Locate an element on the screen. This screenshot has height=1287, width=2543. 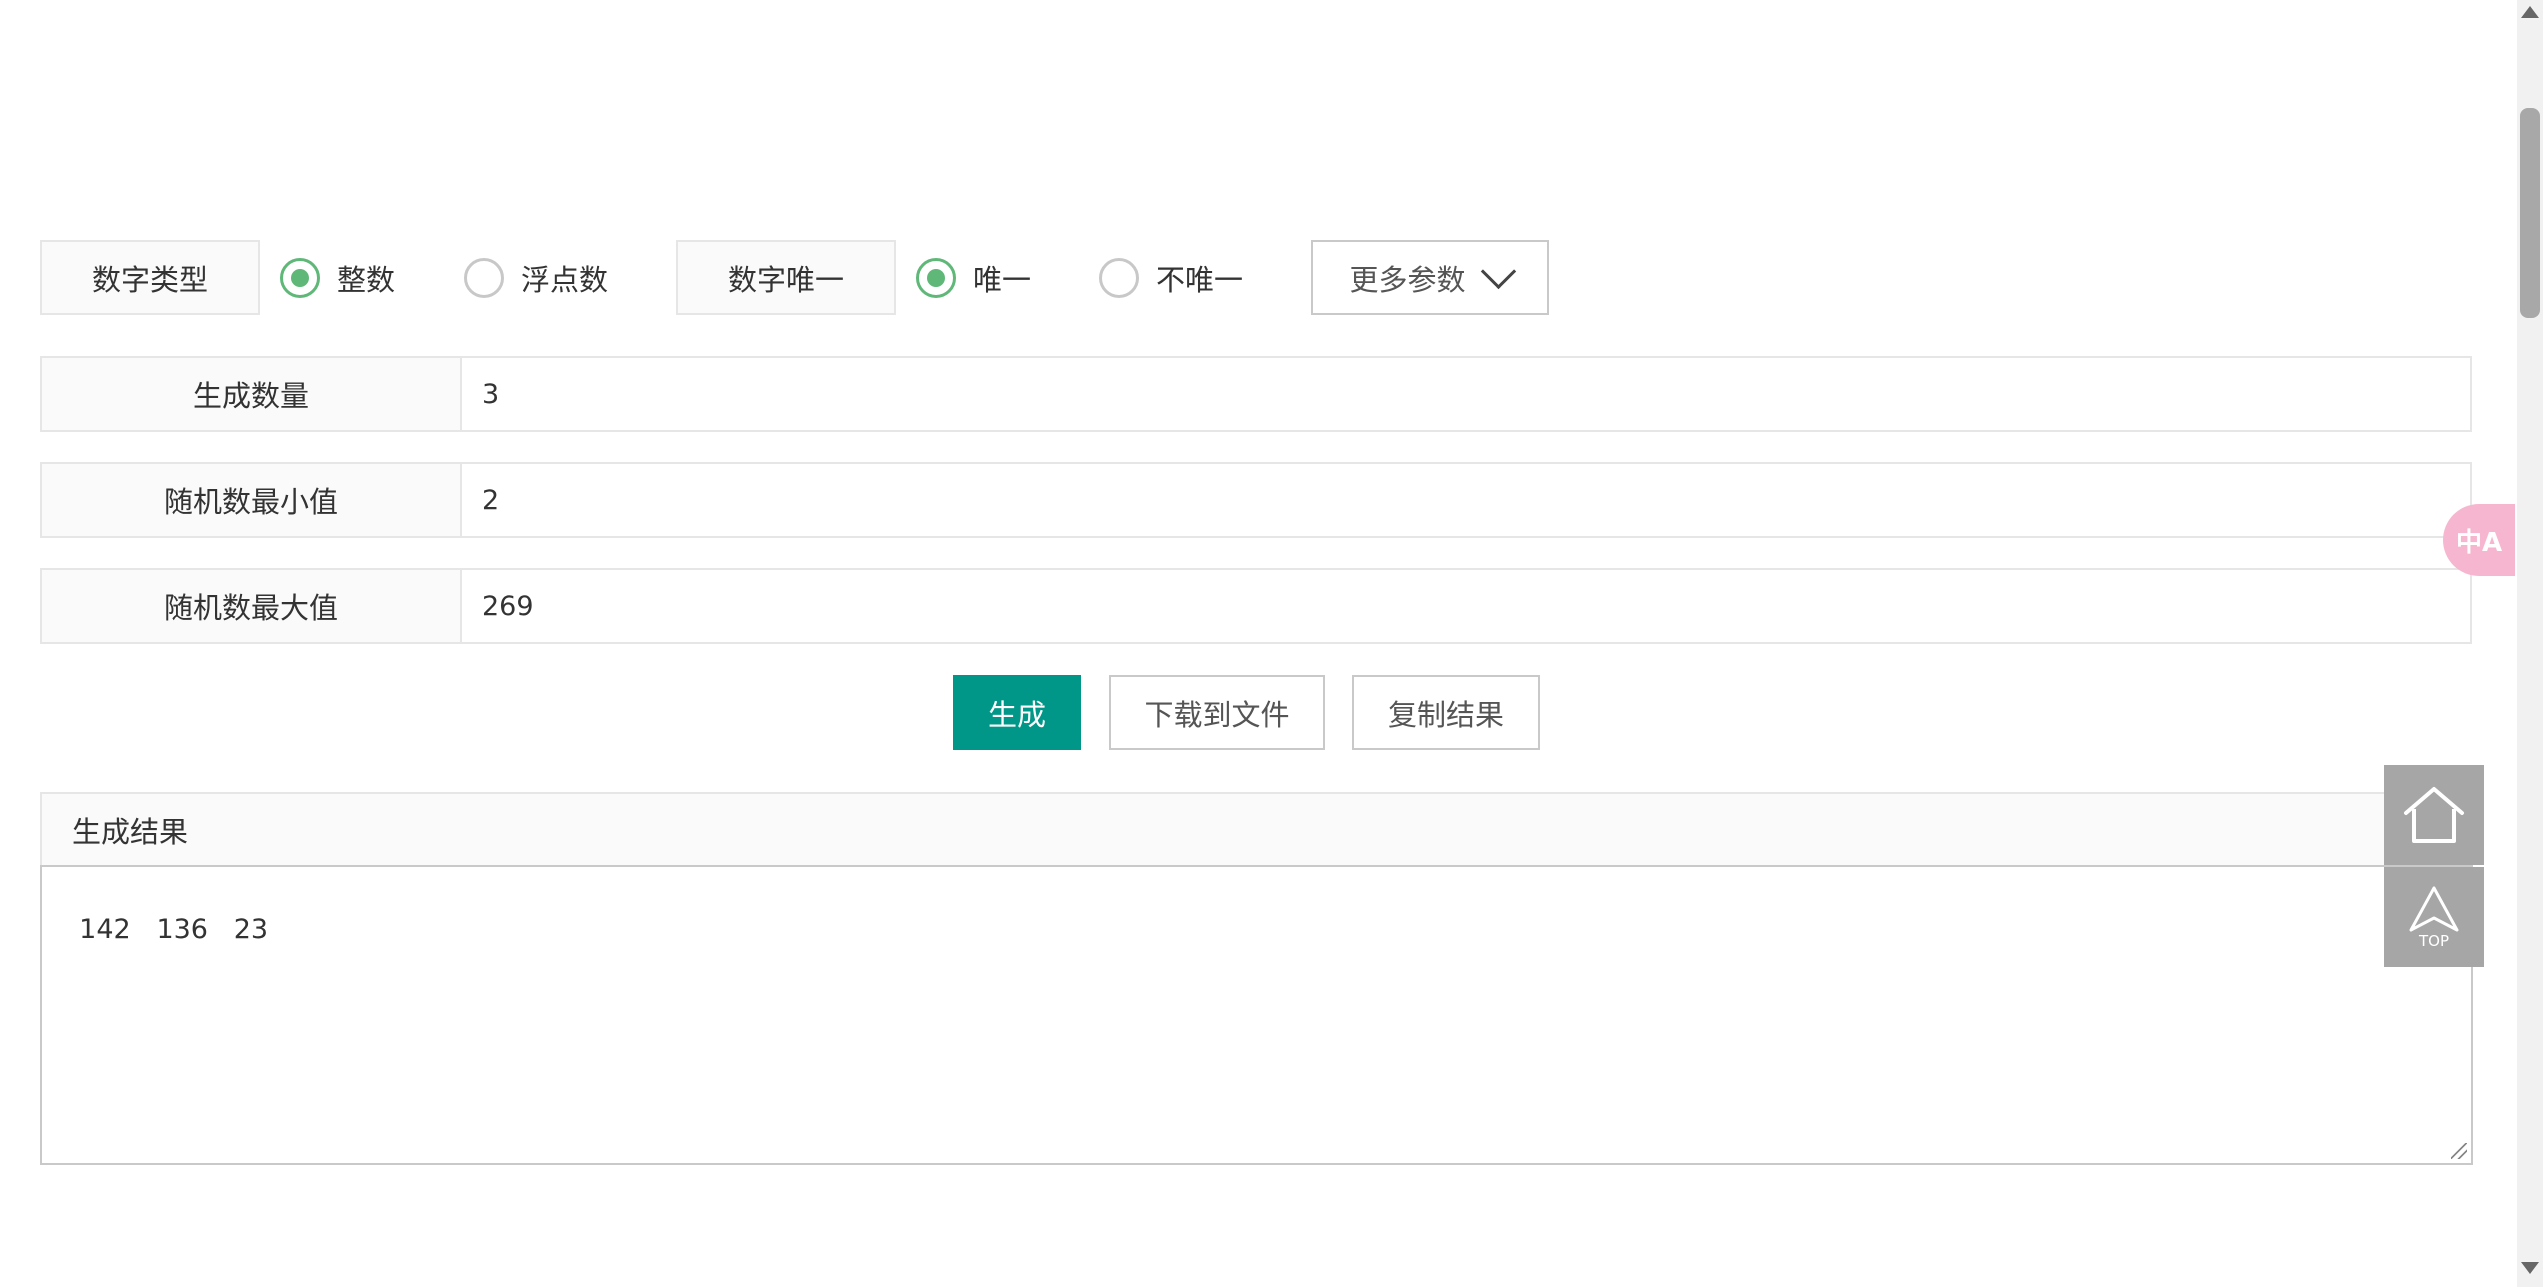
number-type-label-text: 数字类型 is located at coordinates (149, 279).